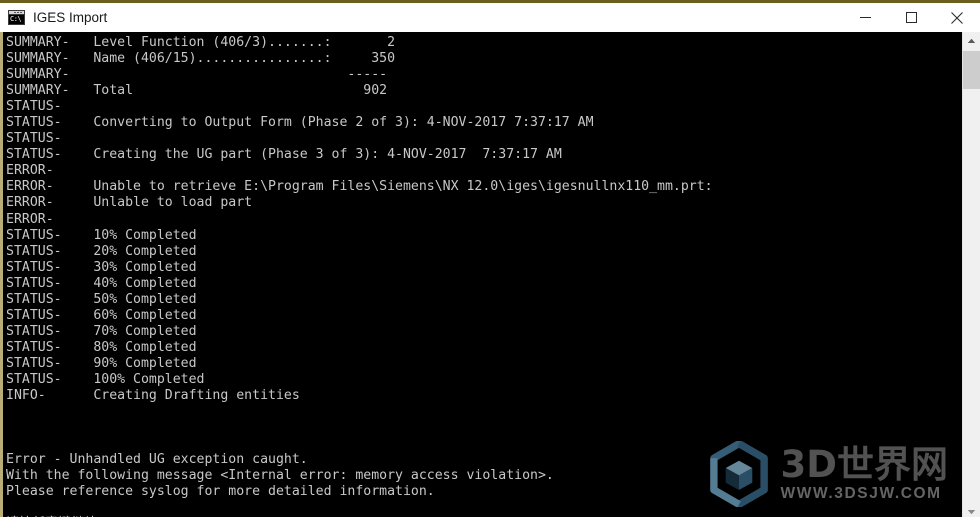 Image resolution: width=980 pixels, height=517 pixels. Describe the element at coordinates (971, 70) in the screenshot. I see `scroll-thumb` at that location.